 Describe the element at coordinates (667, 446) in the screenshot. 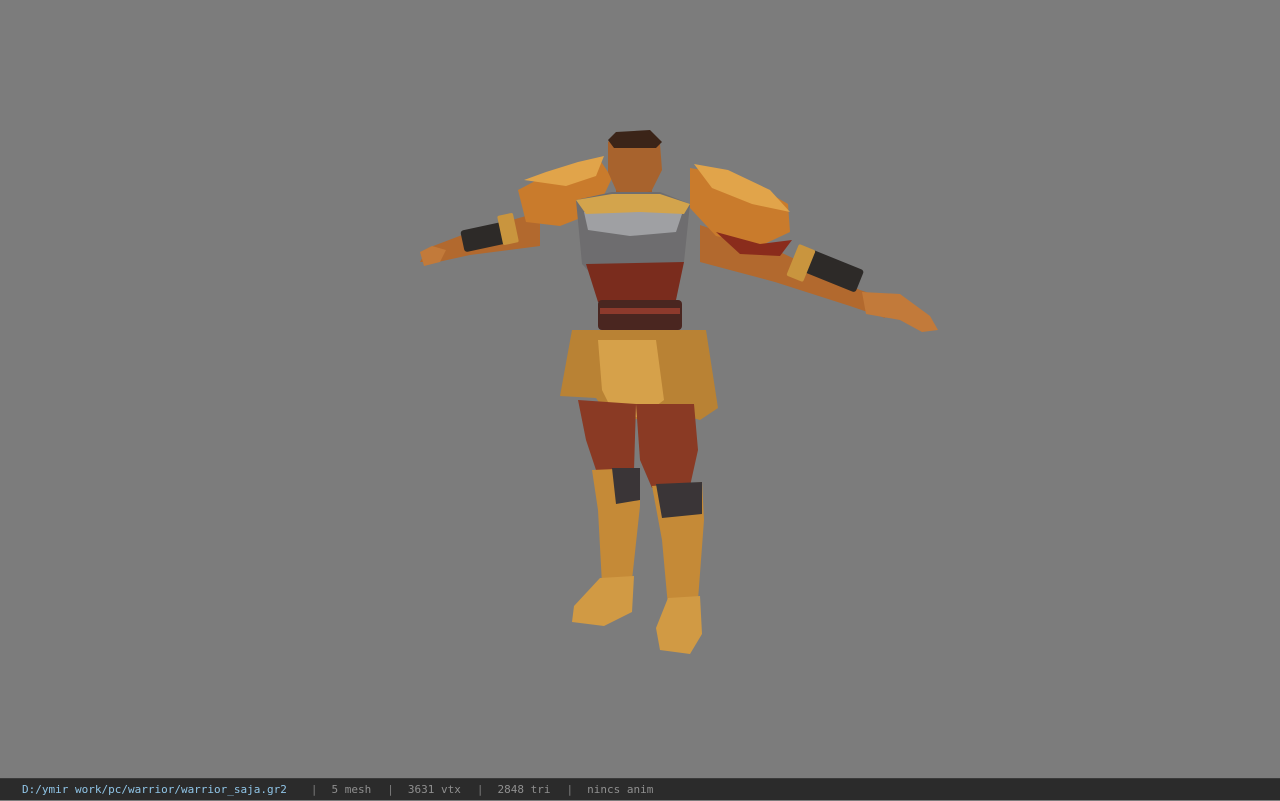

I see `leg-right` at that location.